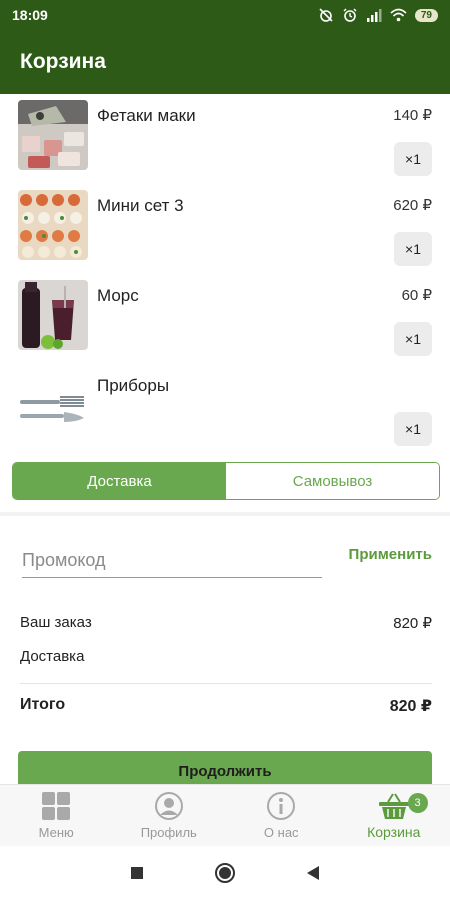 This screenshot has height=900, width=450. What do you see at coordinates (56, 832) in the screenshot?
I see `nav-label-menu: Меню` at bounding box center [56, 832].